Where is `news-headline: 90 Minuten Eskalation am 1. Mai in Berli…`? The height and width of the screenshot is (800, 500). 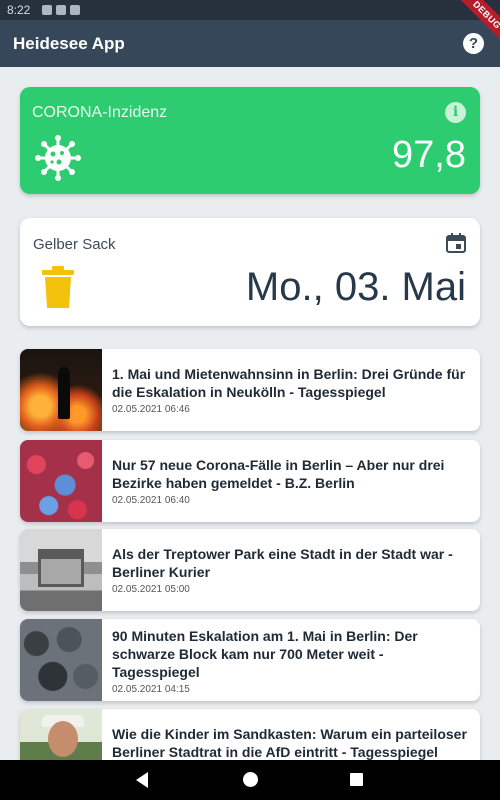 news-headline: 90 Minuten Eskalation am 1. Mai in Berli… is located at coordinates (265, 654).